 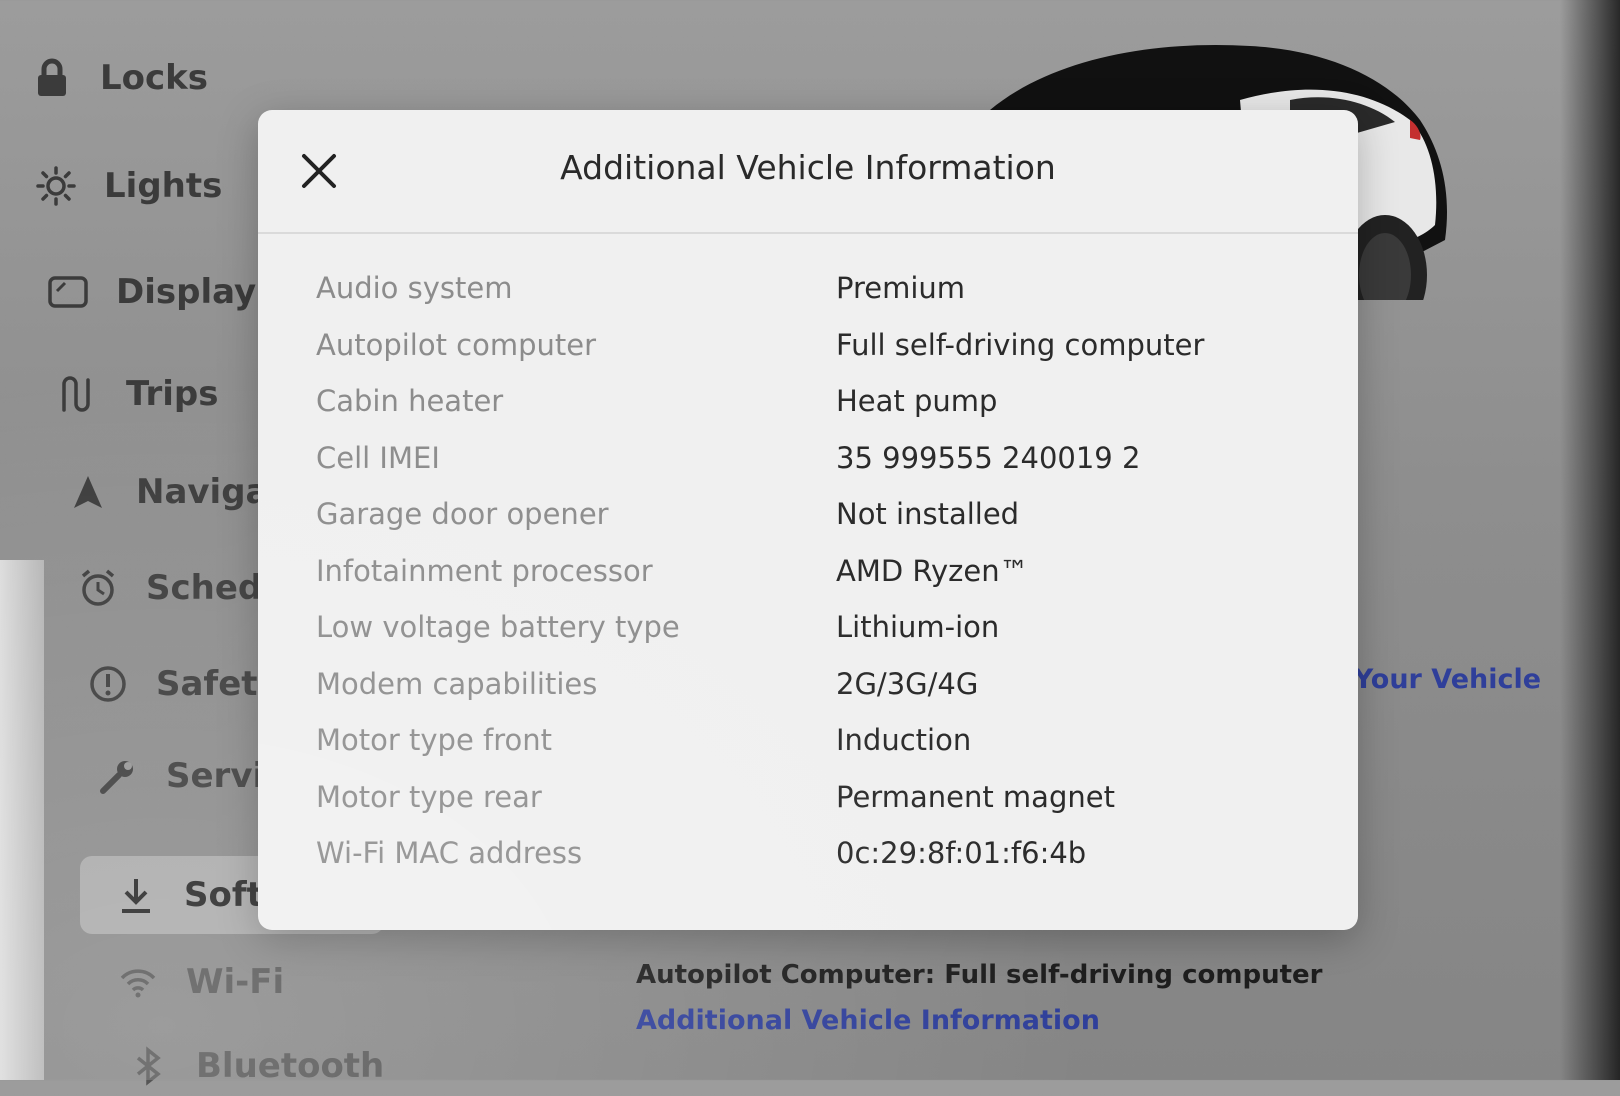 What do you see at coordinates (78, 394) in the screenshot?
I see `trips-icon` at bounding box center [78, 394].